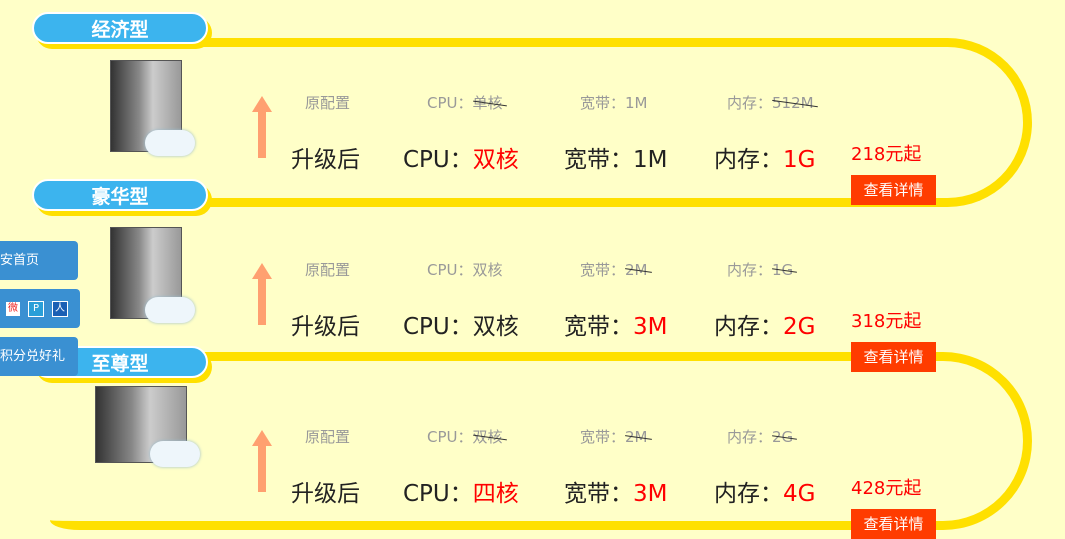  I want to click on sidebar-share: 微P人, so click(40, 308).